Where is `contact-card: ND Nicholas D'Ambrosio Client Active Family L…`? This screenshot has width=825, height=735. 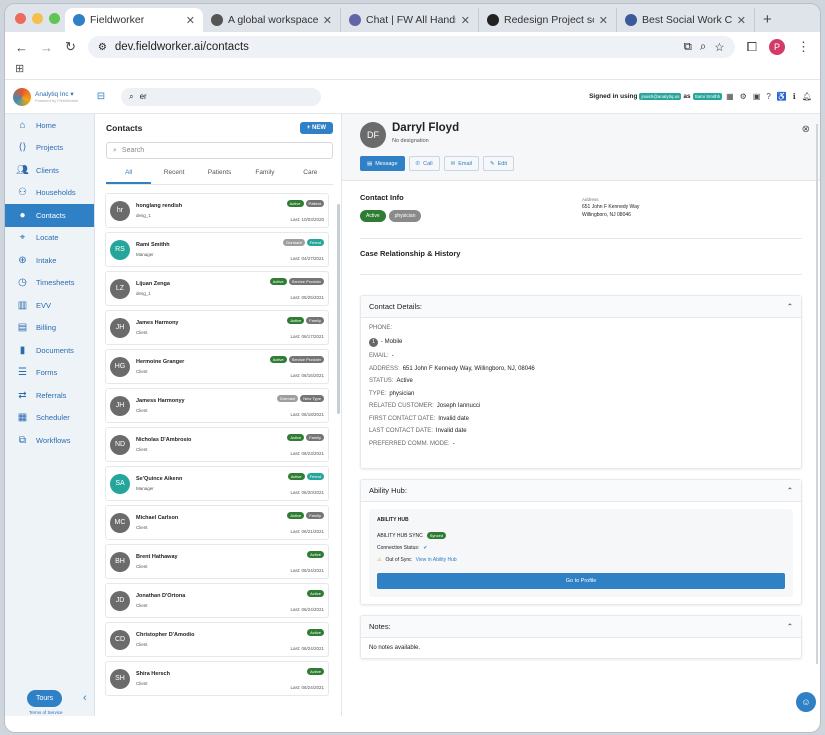 contact-card: ND Nicholas D'Ambrosio Client Active Family L… is located at coordinates (217, 444).